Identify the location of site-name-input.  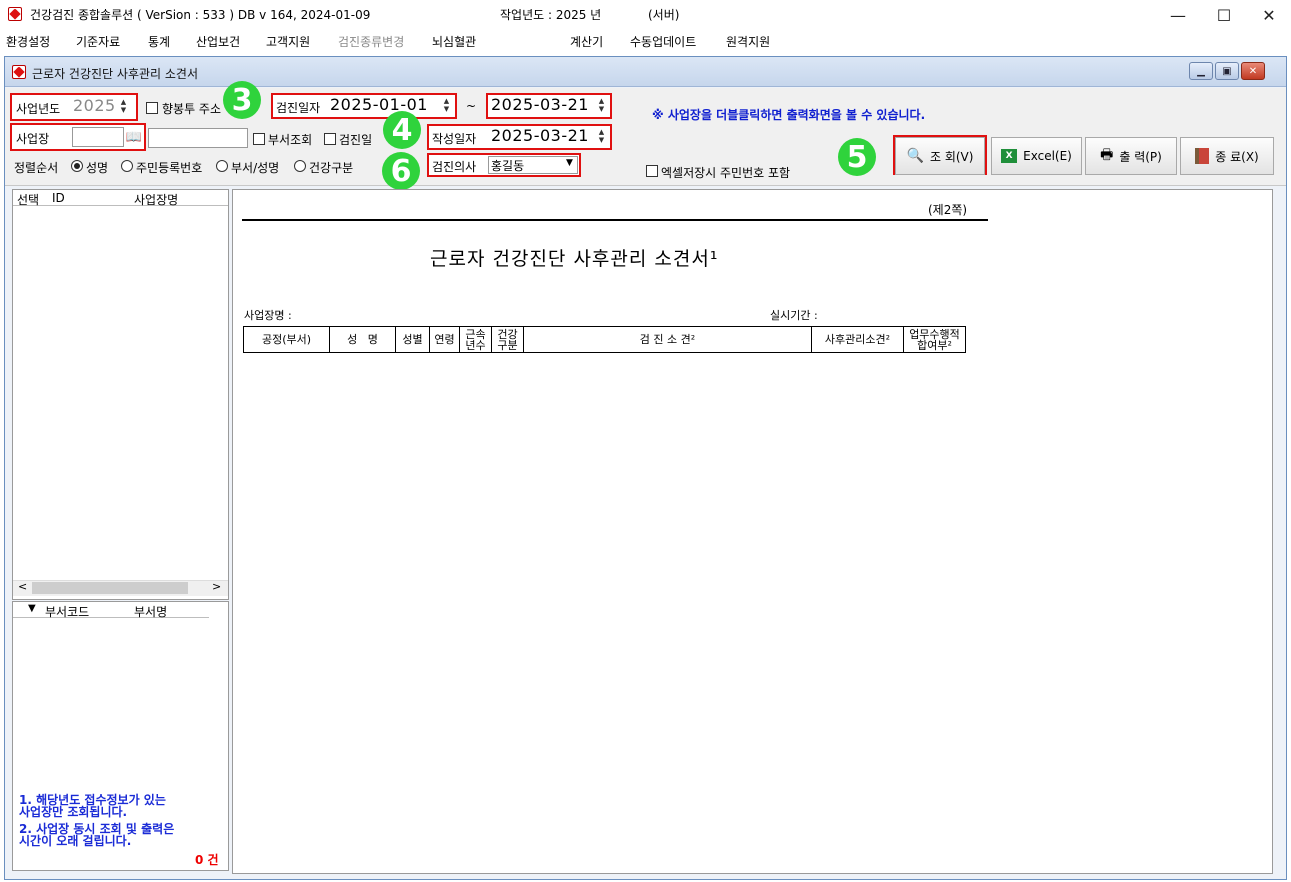
(198, 138).